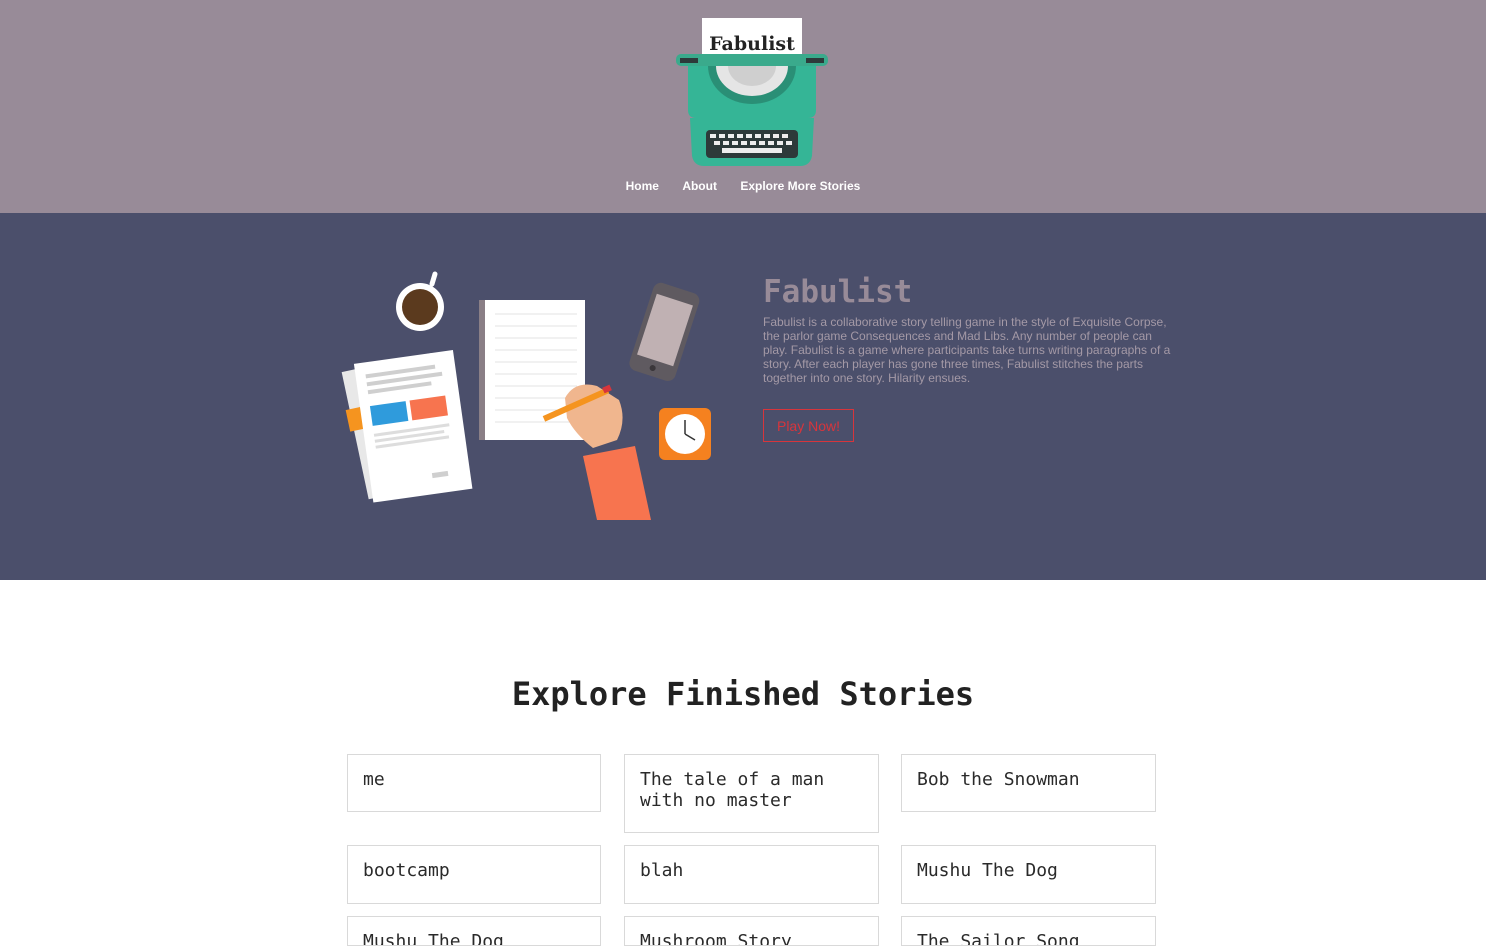 The height and width of the screenshot is (946, 1486). I want to click on play-now-button: Play Now!, so click(808, 425).